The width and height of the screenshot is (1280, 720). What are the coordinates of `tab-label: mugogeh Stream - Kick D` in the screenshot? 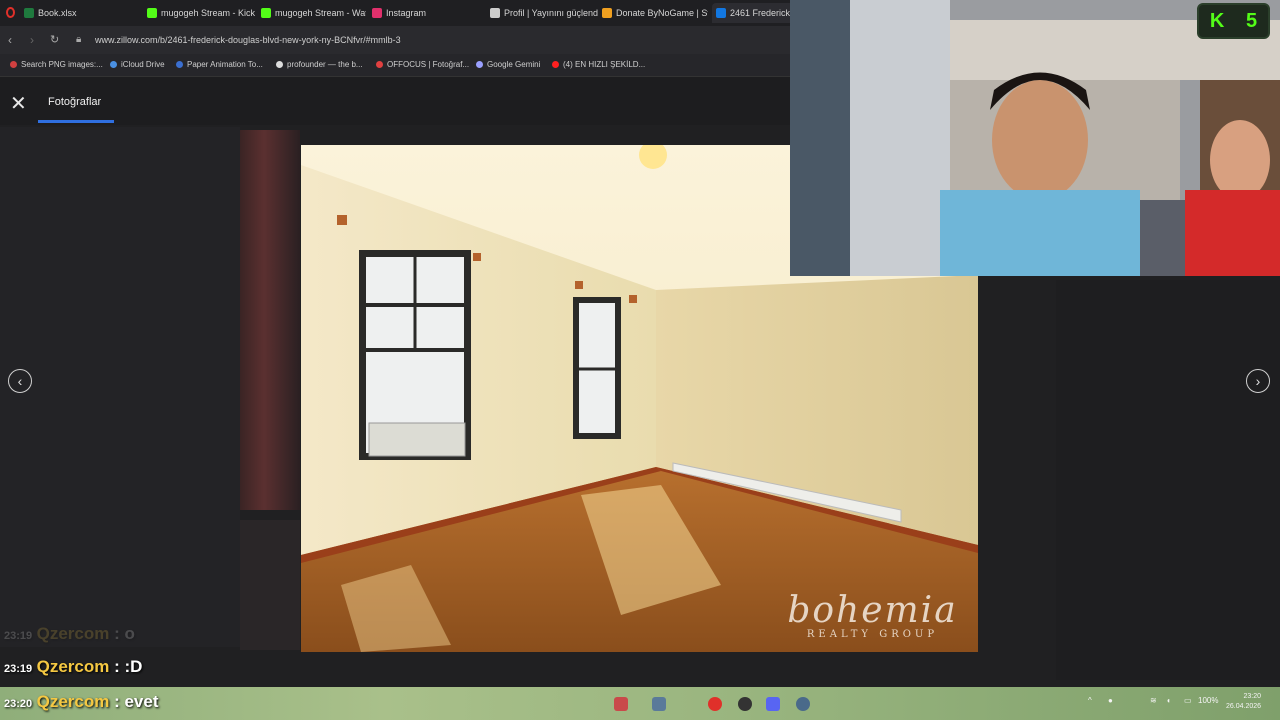 It's located at (209, 13).